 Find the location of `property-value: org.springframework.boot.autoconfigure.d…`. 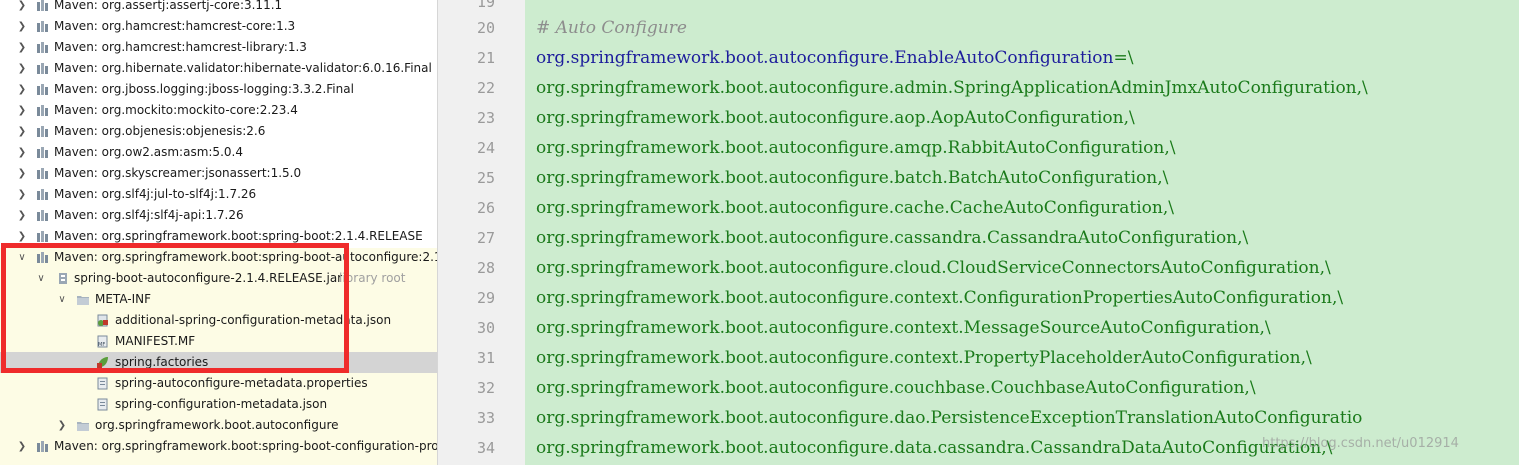

property-value: org.springframework.boot.autoconfigure.d… is located at coordinates (949, 418).